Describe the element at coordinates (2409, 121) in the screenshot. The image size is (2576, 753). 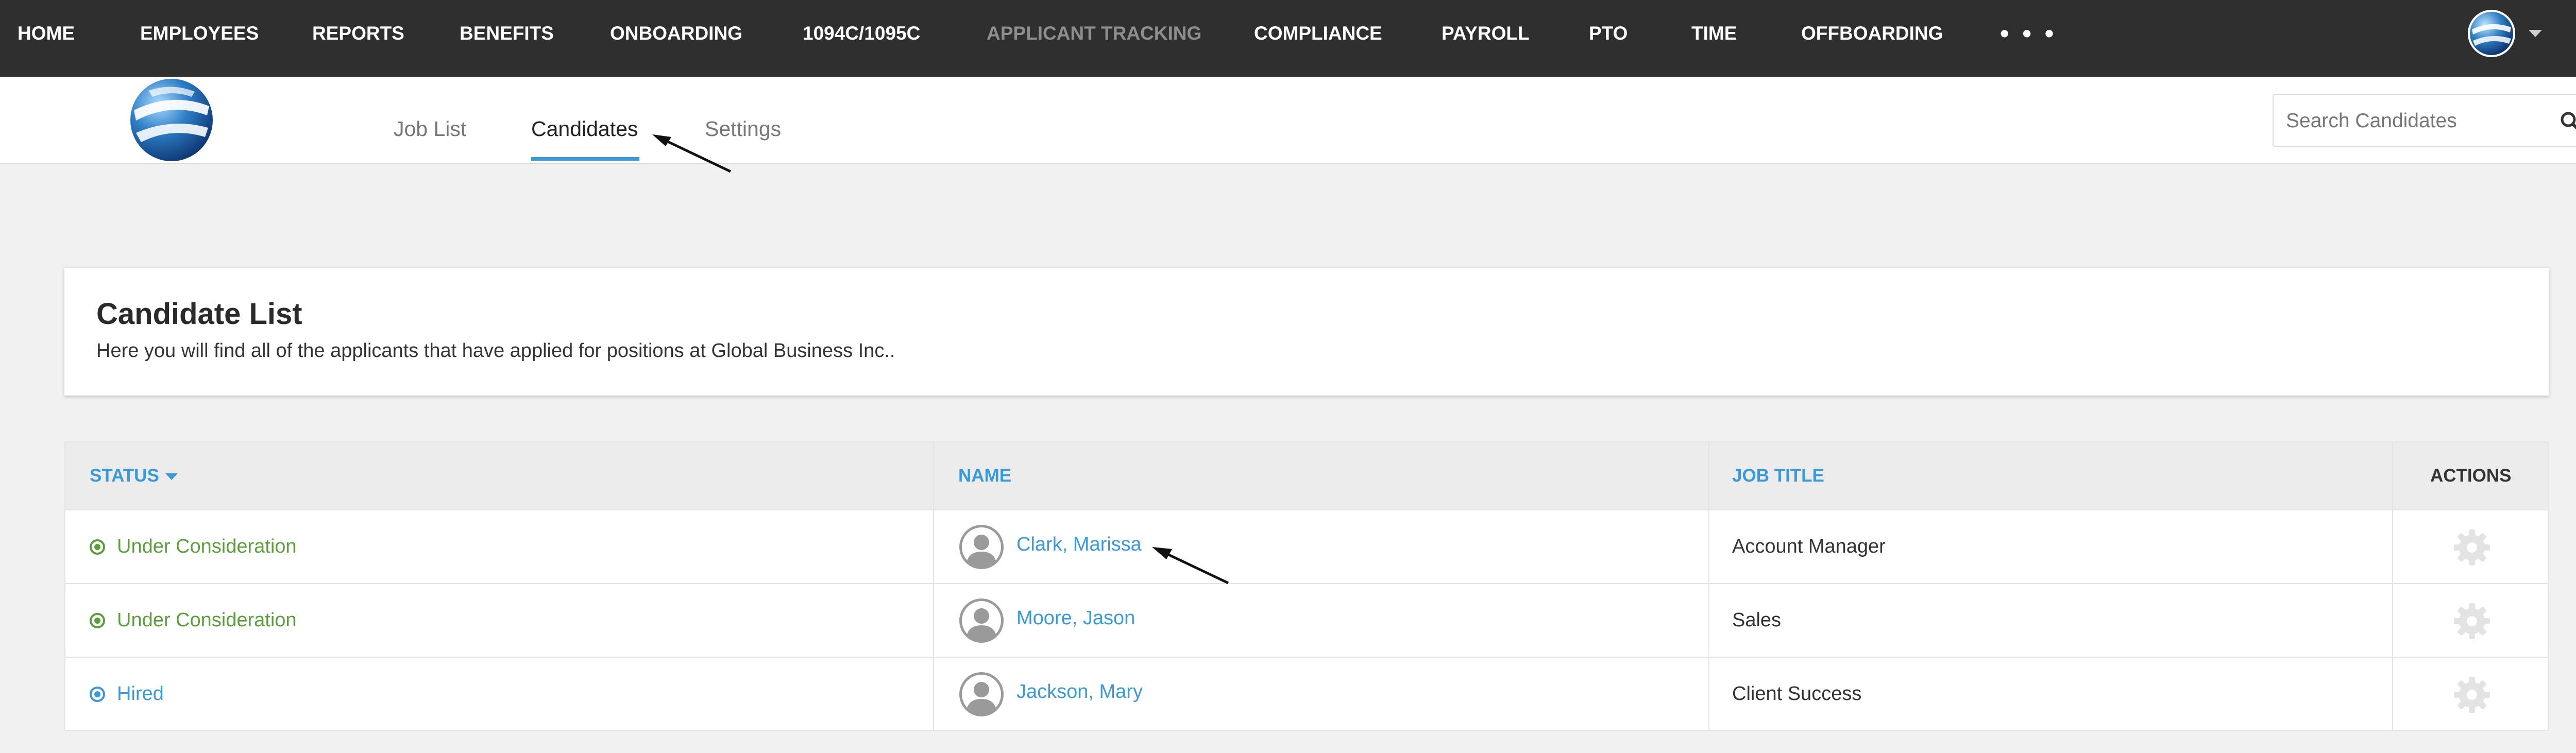
I see `search-input` at that location.